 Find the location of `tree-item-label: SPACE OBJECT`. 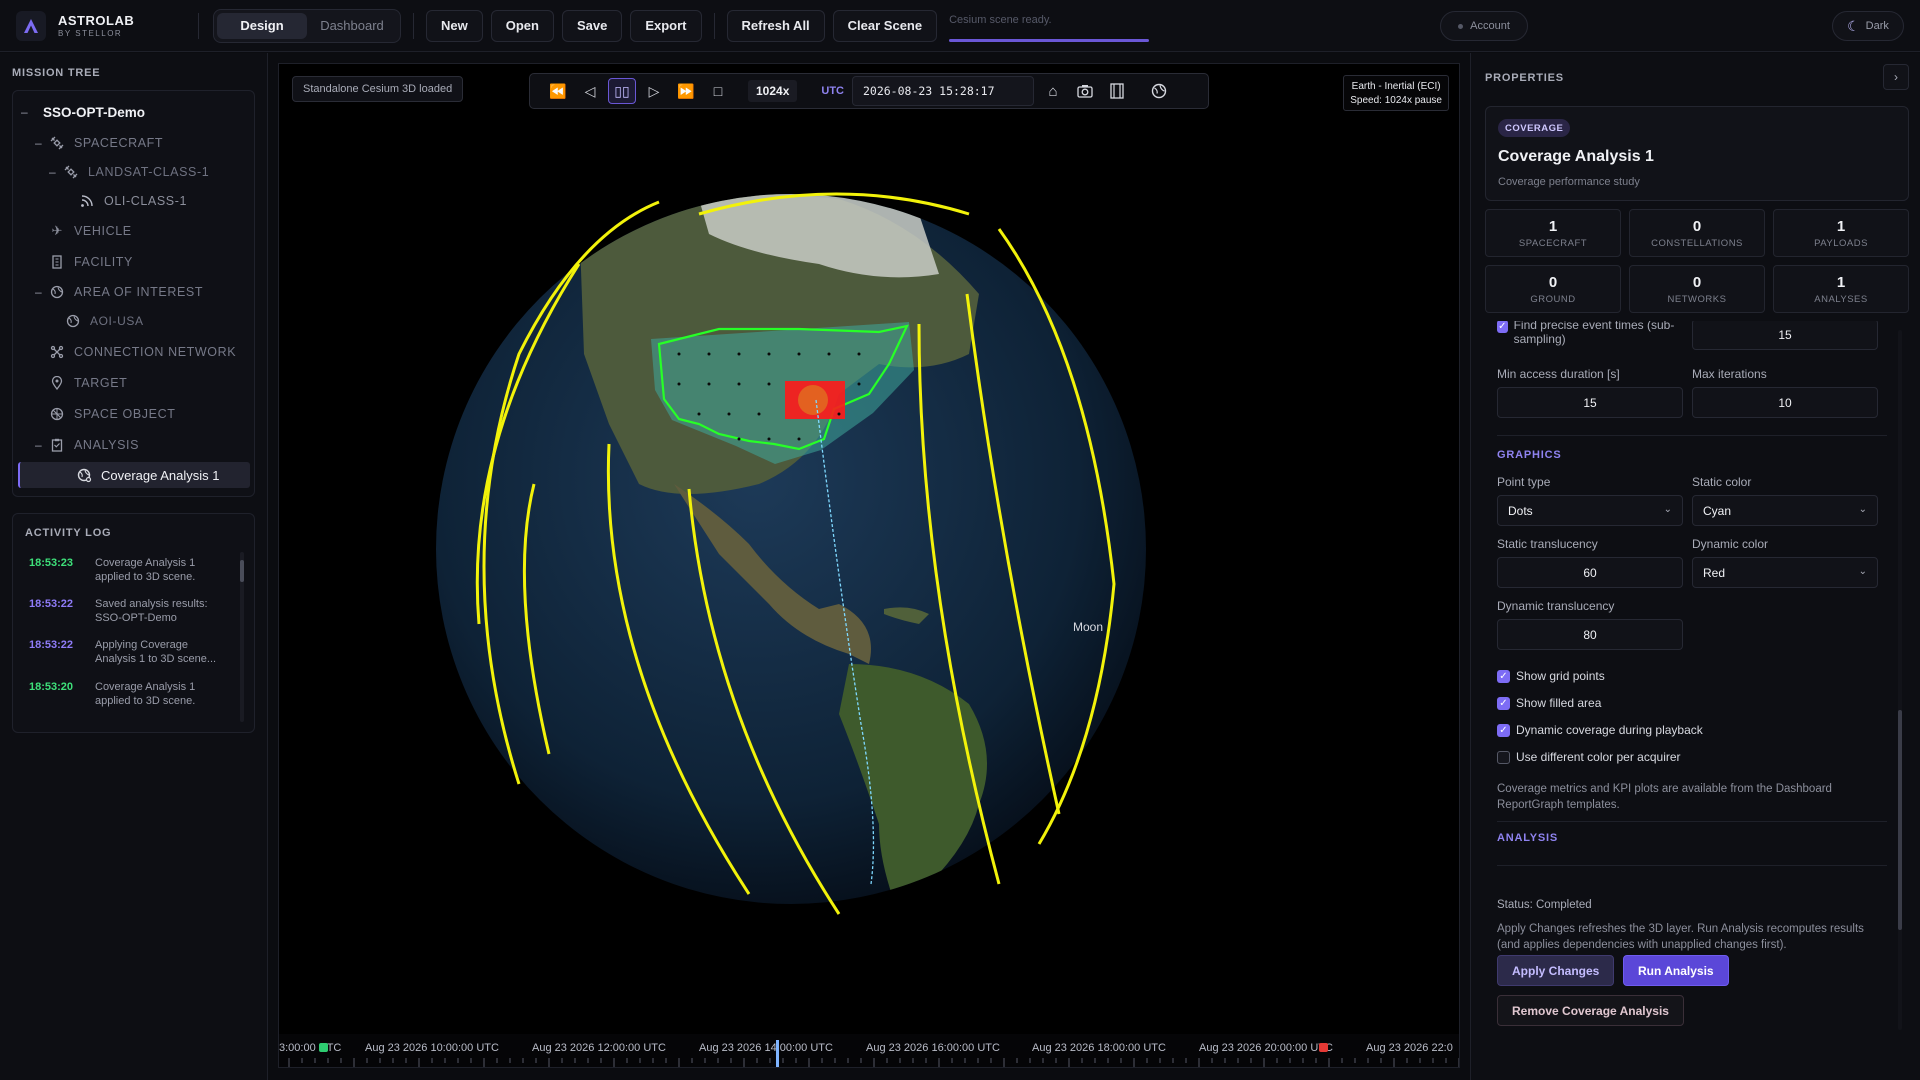

tree-item-label: SPACE OBJECT is located at coordinates (125, 414).